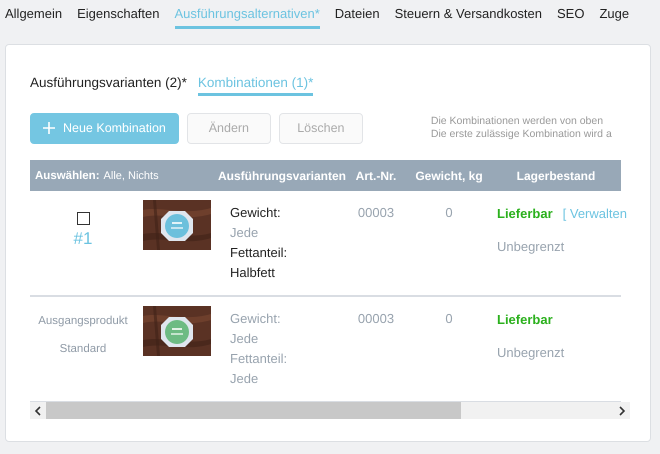 The height and width of the screenshot is (454, 660). I want to click on tab: Zuge, so click(614, 16).